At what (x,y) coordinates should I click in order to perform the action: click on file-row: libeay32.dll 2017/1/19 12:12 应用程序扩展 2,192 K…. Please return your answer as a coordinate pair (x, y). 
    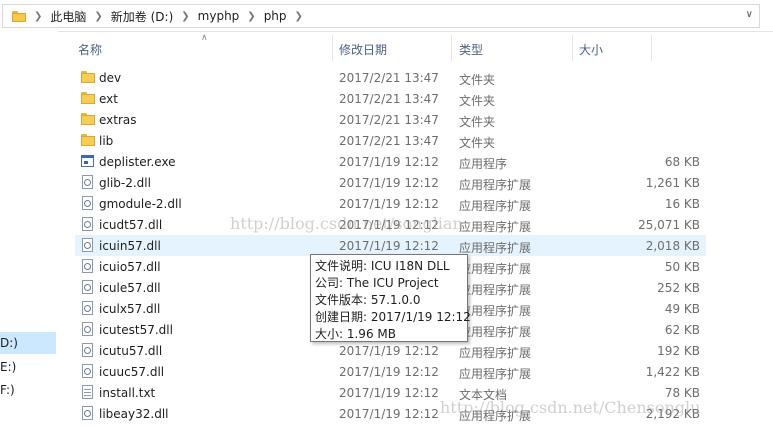
    Looking at the image, I should click on (390, 413).